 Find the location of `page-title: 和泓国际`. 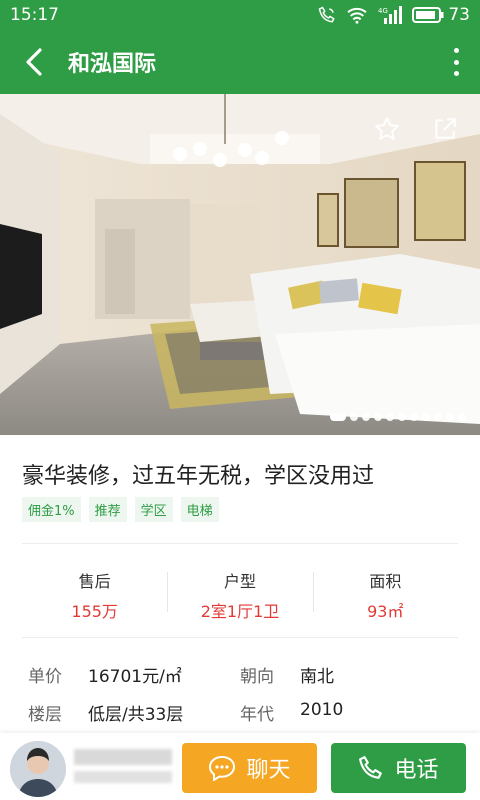

page-title: 和泓国际 is located at coordinates (112, 64).